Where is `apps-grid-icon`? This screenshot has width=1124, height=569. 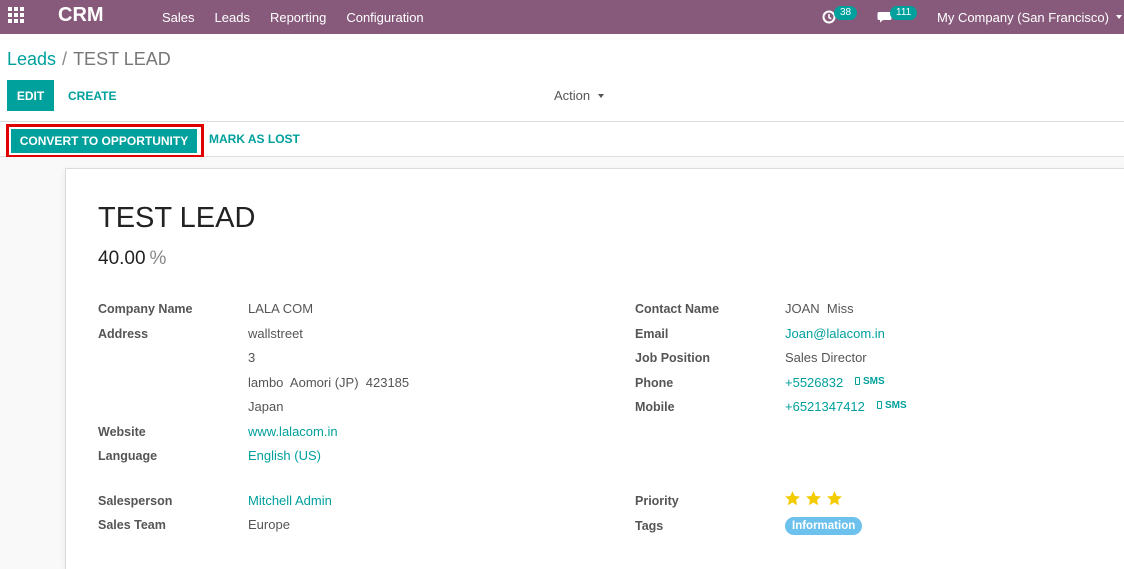
apps-grid-icon is located at coordinates (16, 15).